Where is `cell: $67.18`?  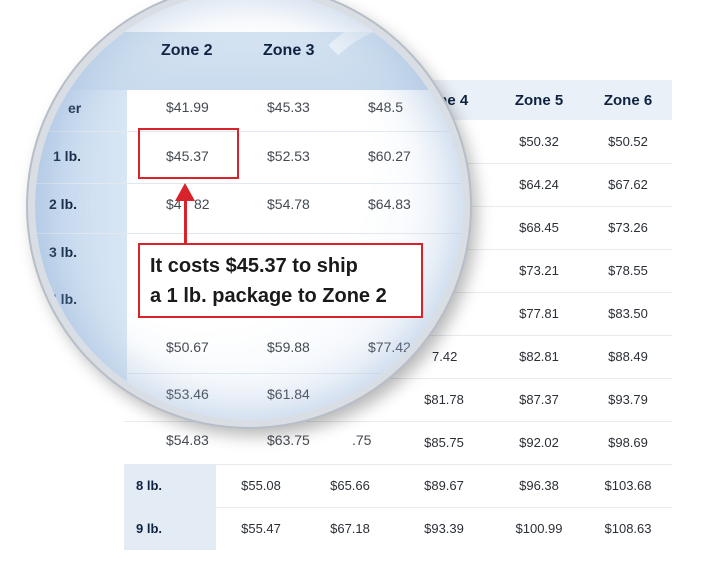
cell: $67.18 is located at coordinates (350, 528).